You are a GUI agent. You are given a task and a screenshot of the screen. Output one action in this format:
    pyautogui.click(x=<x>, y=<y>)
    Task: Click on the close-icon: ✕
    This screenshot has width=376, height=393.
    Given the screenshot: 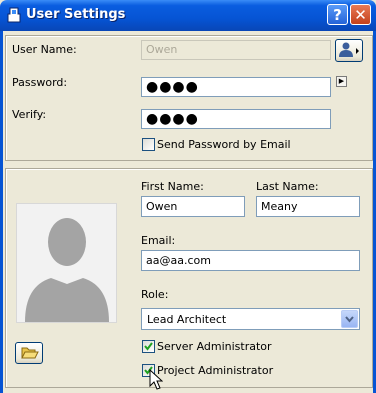 What is the action you would take?
    pyautogui.click(x=360, y=14)
    